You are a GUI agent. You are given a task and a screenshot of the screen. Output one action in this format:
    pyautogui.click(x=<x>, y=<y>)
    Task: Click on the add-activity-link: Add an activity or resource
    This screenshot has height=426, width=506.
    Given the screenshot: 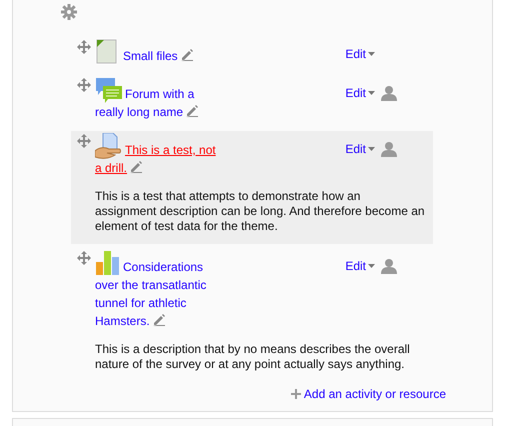 What is the action you would take?
    pyautogui.click(x=368, y=394)
    